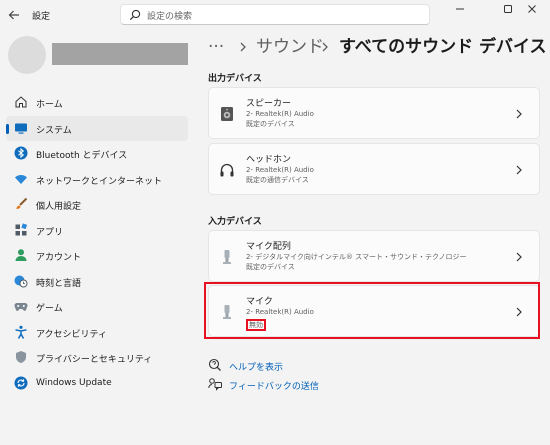  What do you see at coordinates (59, 283) in the screenshot?
I see `sidebar-item-label: 時刻と言語` at bounding box center [59, 283].